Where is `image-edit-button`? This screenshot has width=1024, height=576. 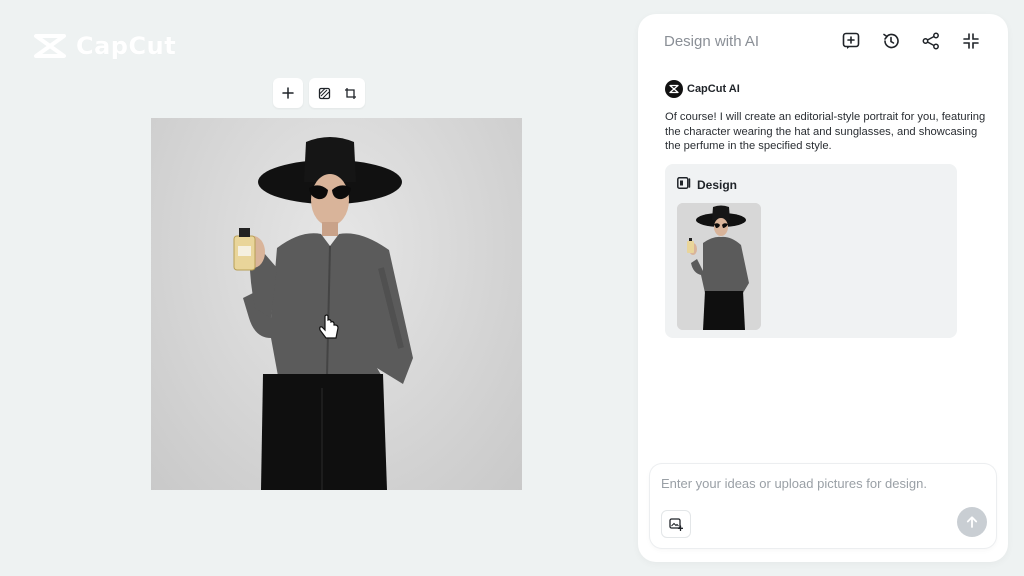 image-edit-button is located at coordinates (324, 93).